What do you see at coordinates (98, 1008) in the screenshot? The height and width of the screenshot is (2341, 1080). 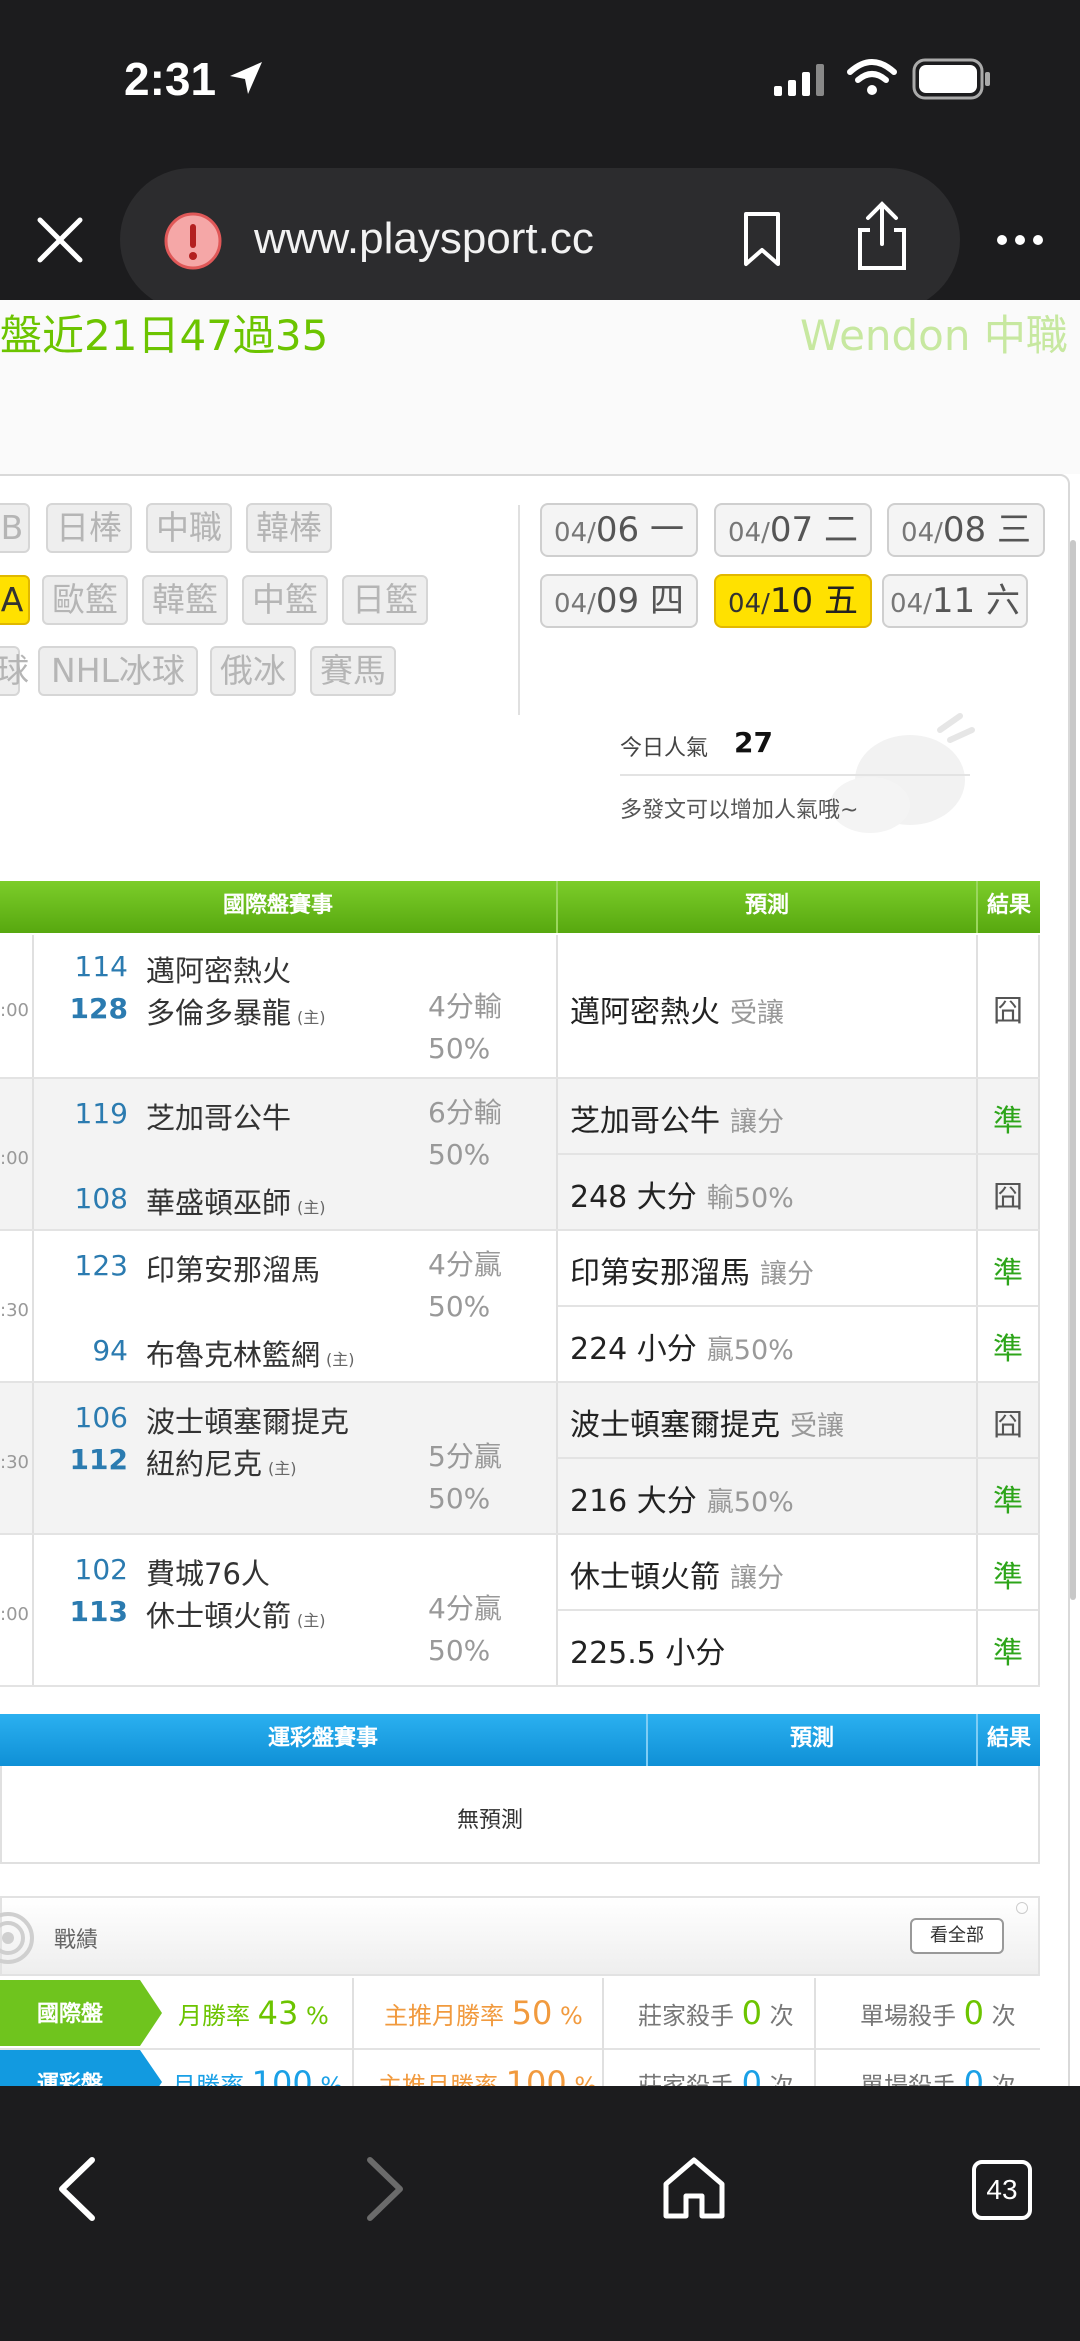 I see `team-number: 128` at bounding box center [98, 1008].